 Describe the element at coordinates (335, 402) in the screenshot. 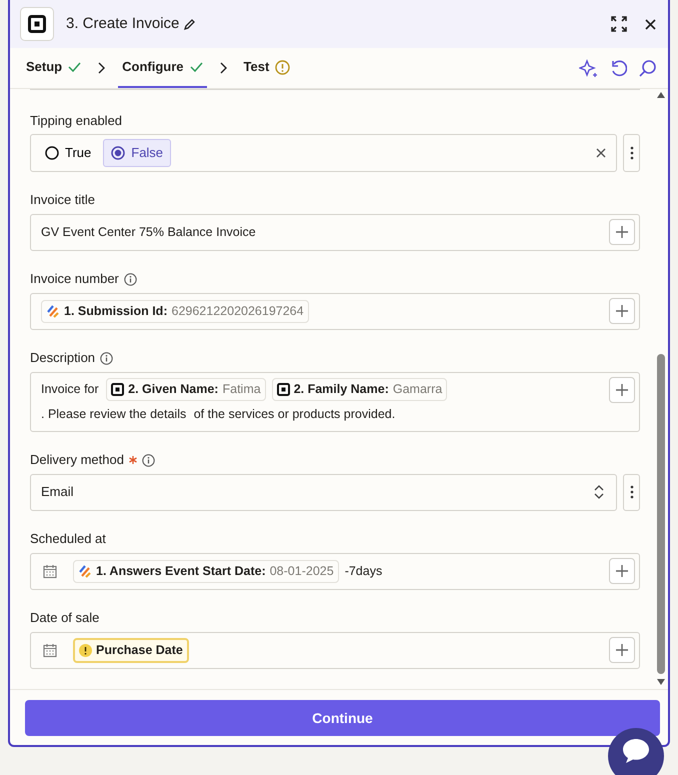

I see `input-field: Invoice for 2. Given Name: Fatima 2. Family Name: Gamarra . Please review the details of the services or products provided.` at that location.